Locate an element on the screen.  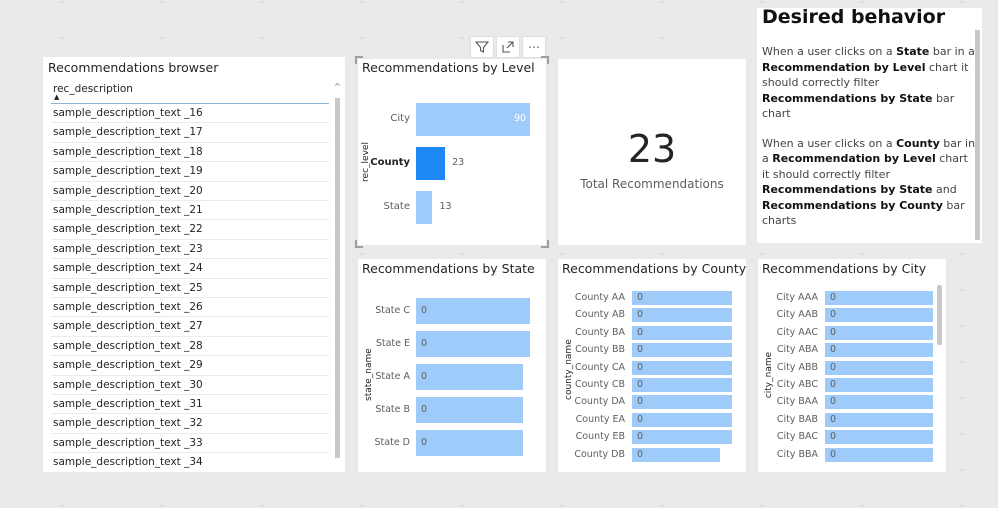
category-label: County BA is located at coordinates (600, 332).